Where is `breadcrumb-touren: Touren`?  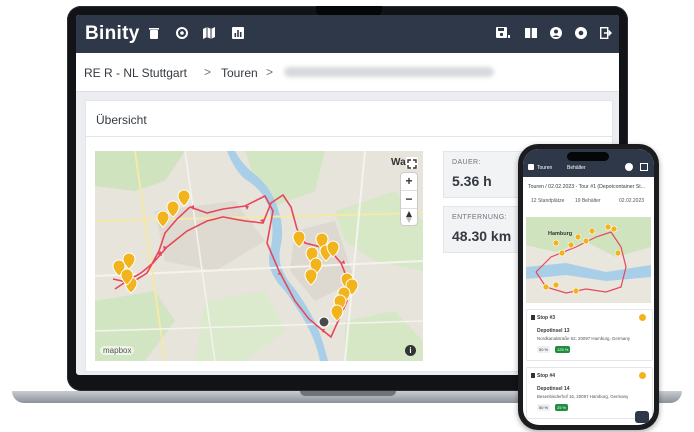 breadcrumb-touren: Touren is located at coordinates (239, 73).